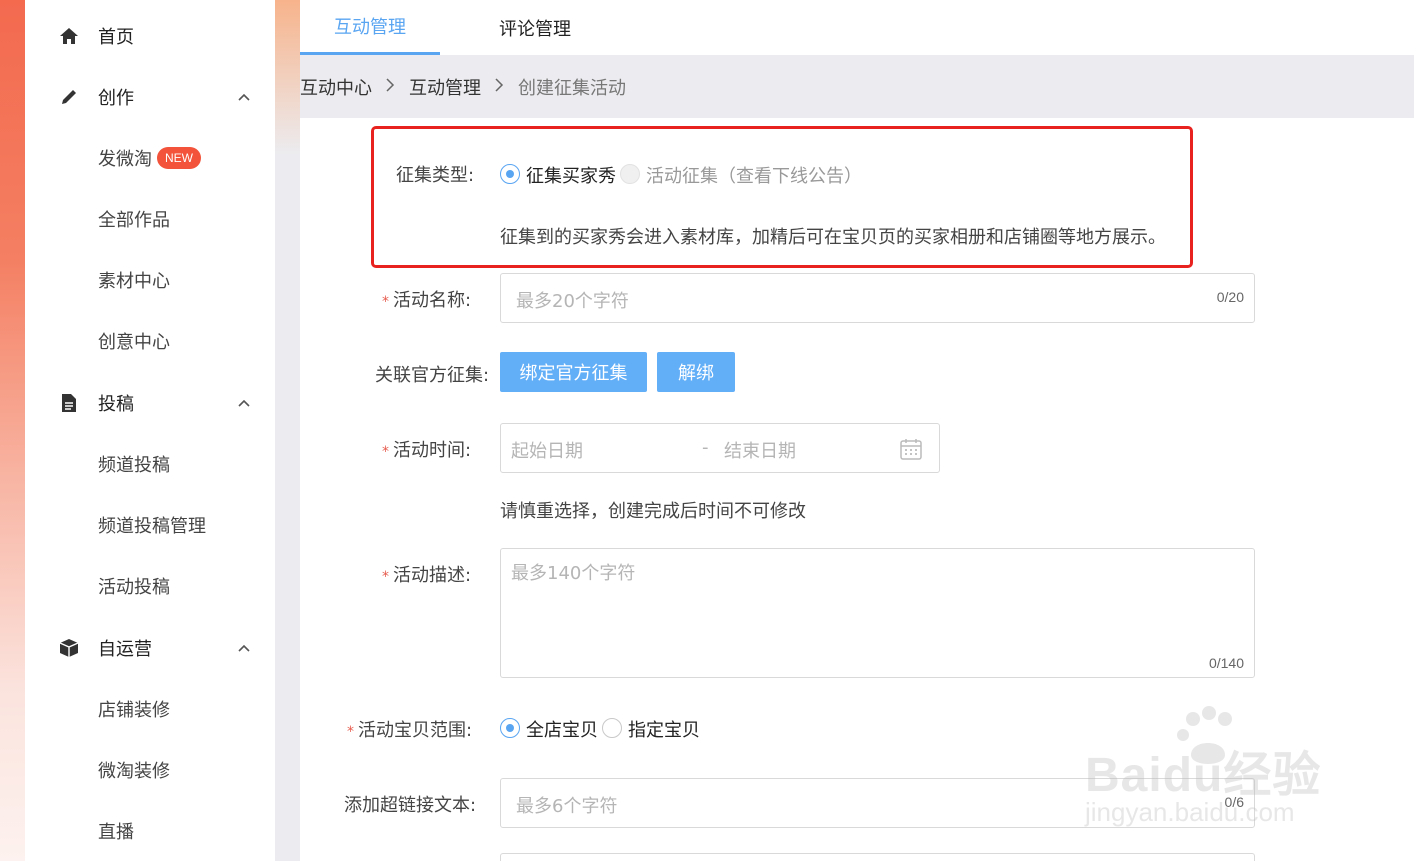 The width and height of the screenshot is (1414, 861). I want to click on document-icon, so click(69, 403).